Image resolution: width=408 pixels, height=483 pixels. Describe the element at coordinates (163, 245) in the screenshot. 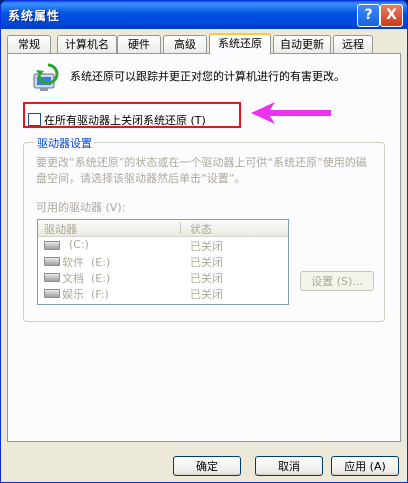

I see `drive-row: (C:) 已关闭` at that location.